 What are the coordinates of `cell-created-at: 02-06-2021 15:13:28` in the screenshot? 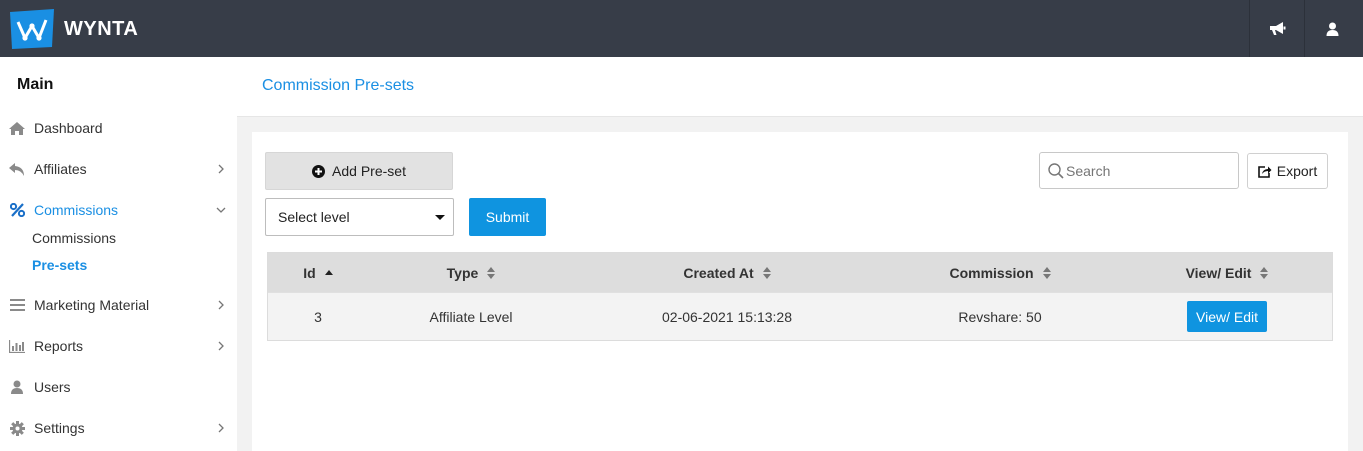 It's located at (727, 316).